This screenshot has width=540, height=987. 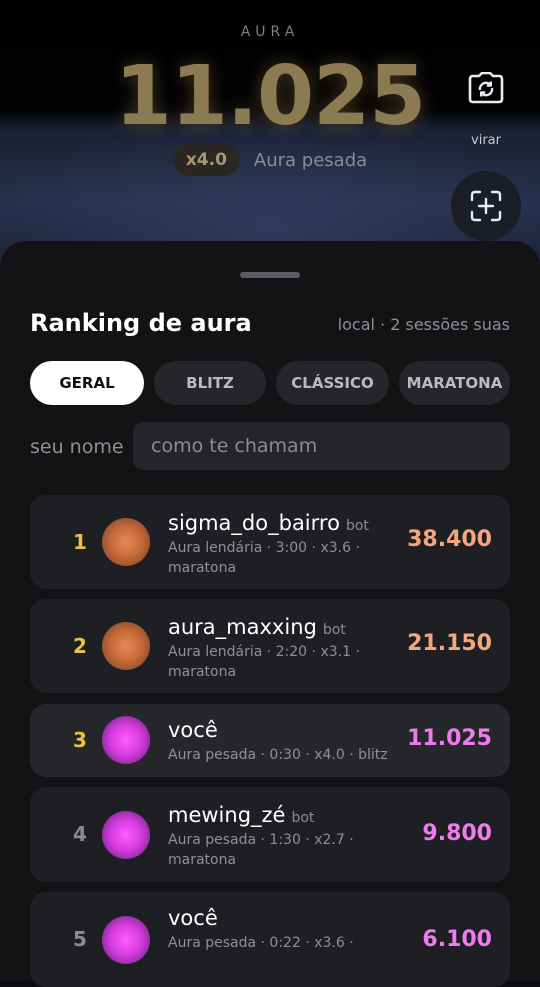 I want to click on flip-camera-button, so click(x=486, y=88).